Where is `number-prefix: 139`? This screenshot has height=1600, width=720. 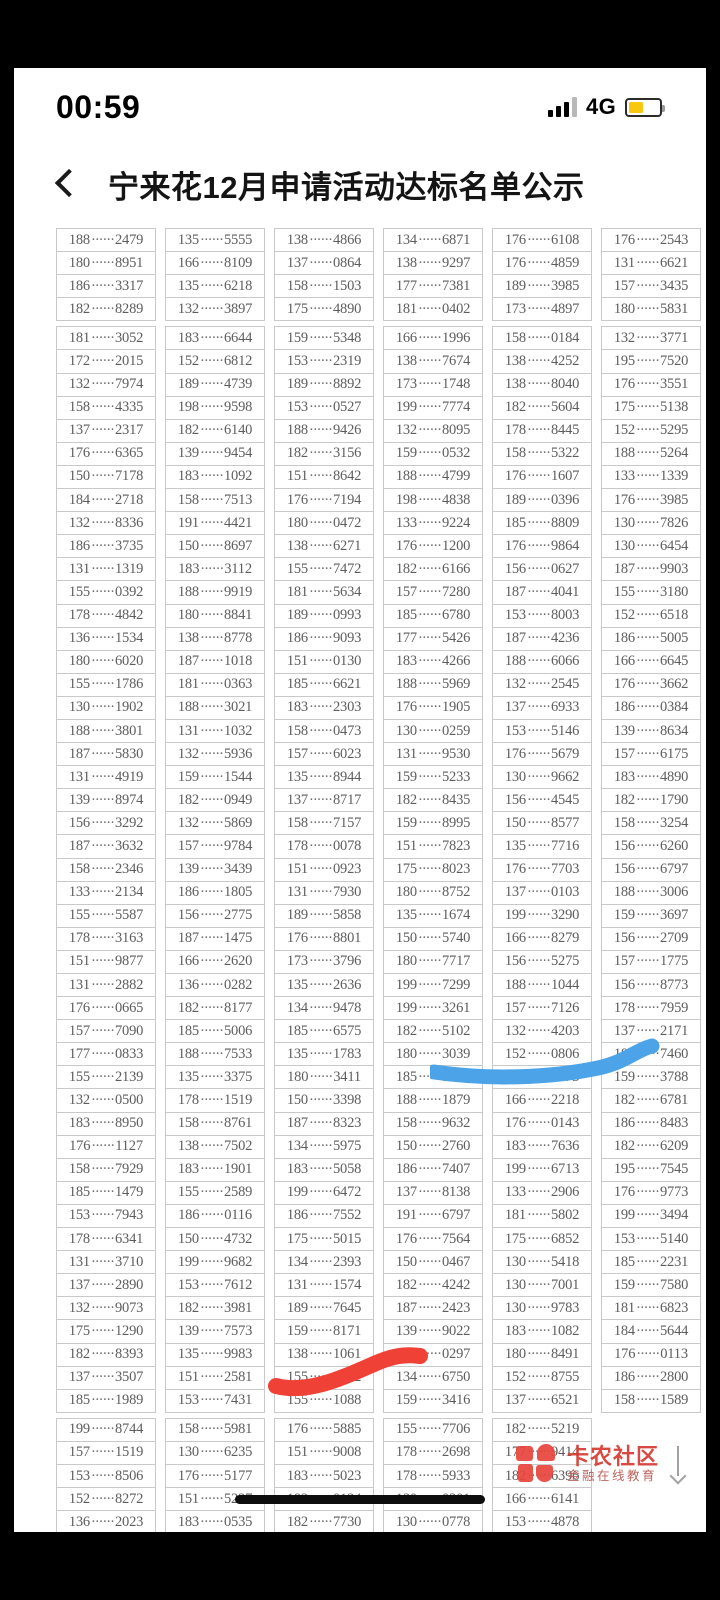 number-prefix: 139 is located at coordinates (188, 1330).